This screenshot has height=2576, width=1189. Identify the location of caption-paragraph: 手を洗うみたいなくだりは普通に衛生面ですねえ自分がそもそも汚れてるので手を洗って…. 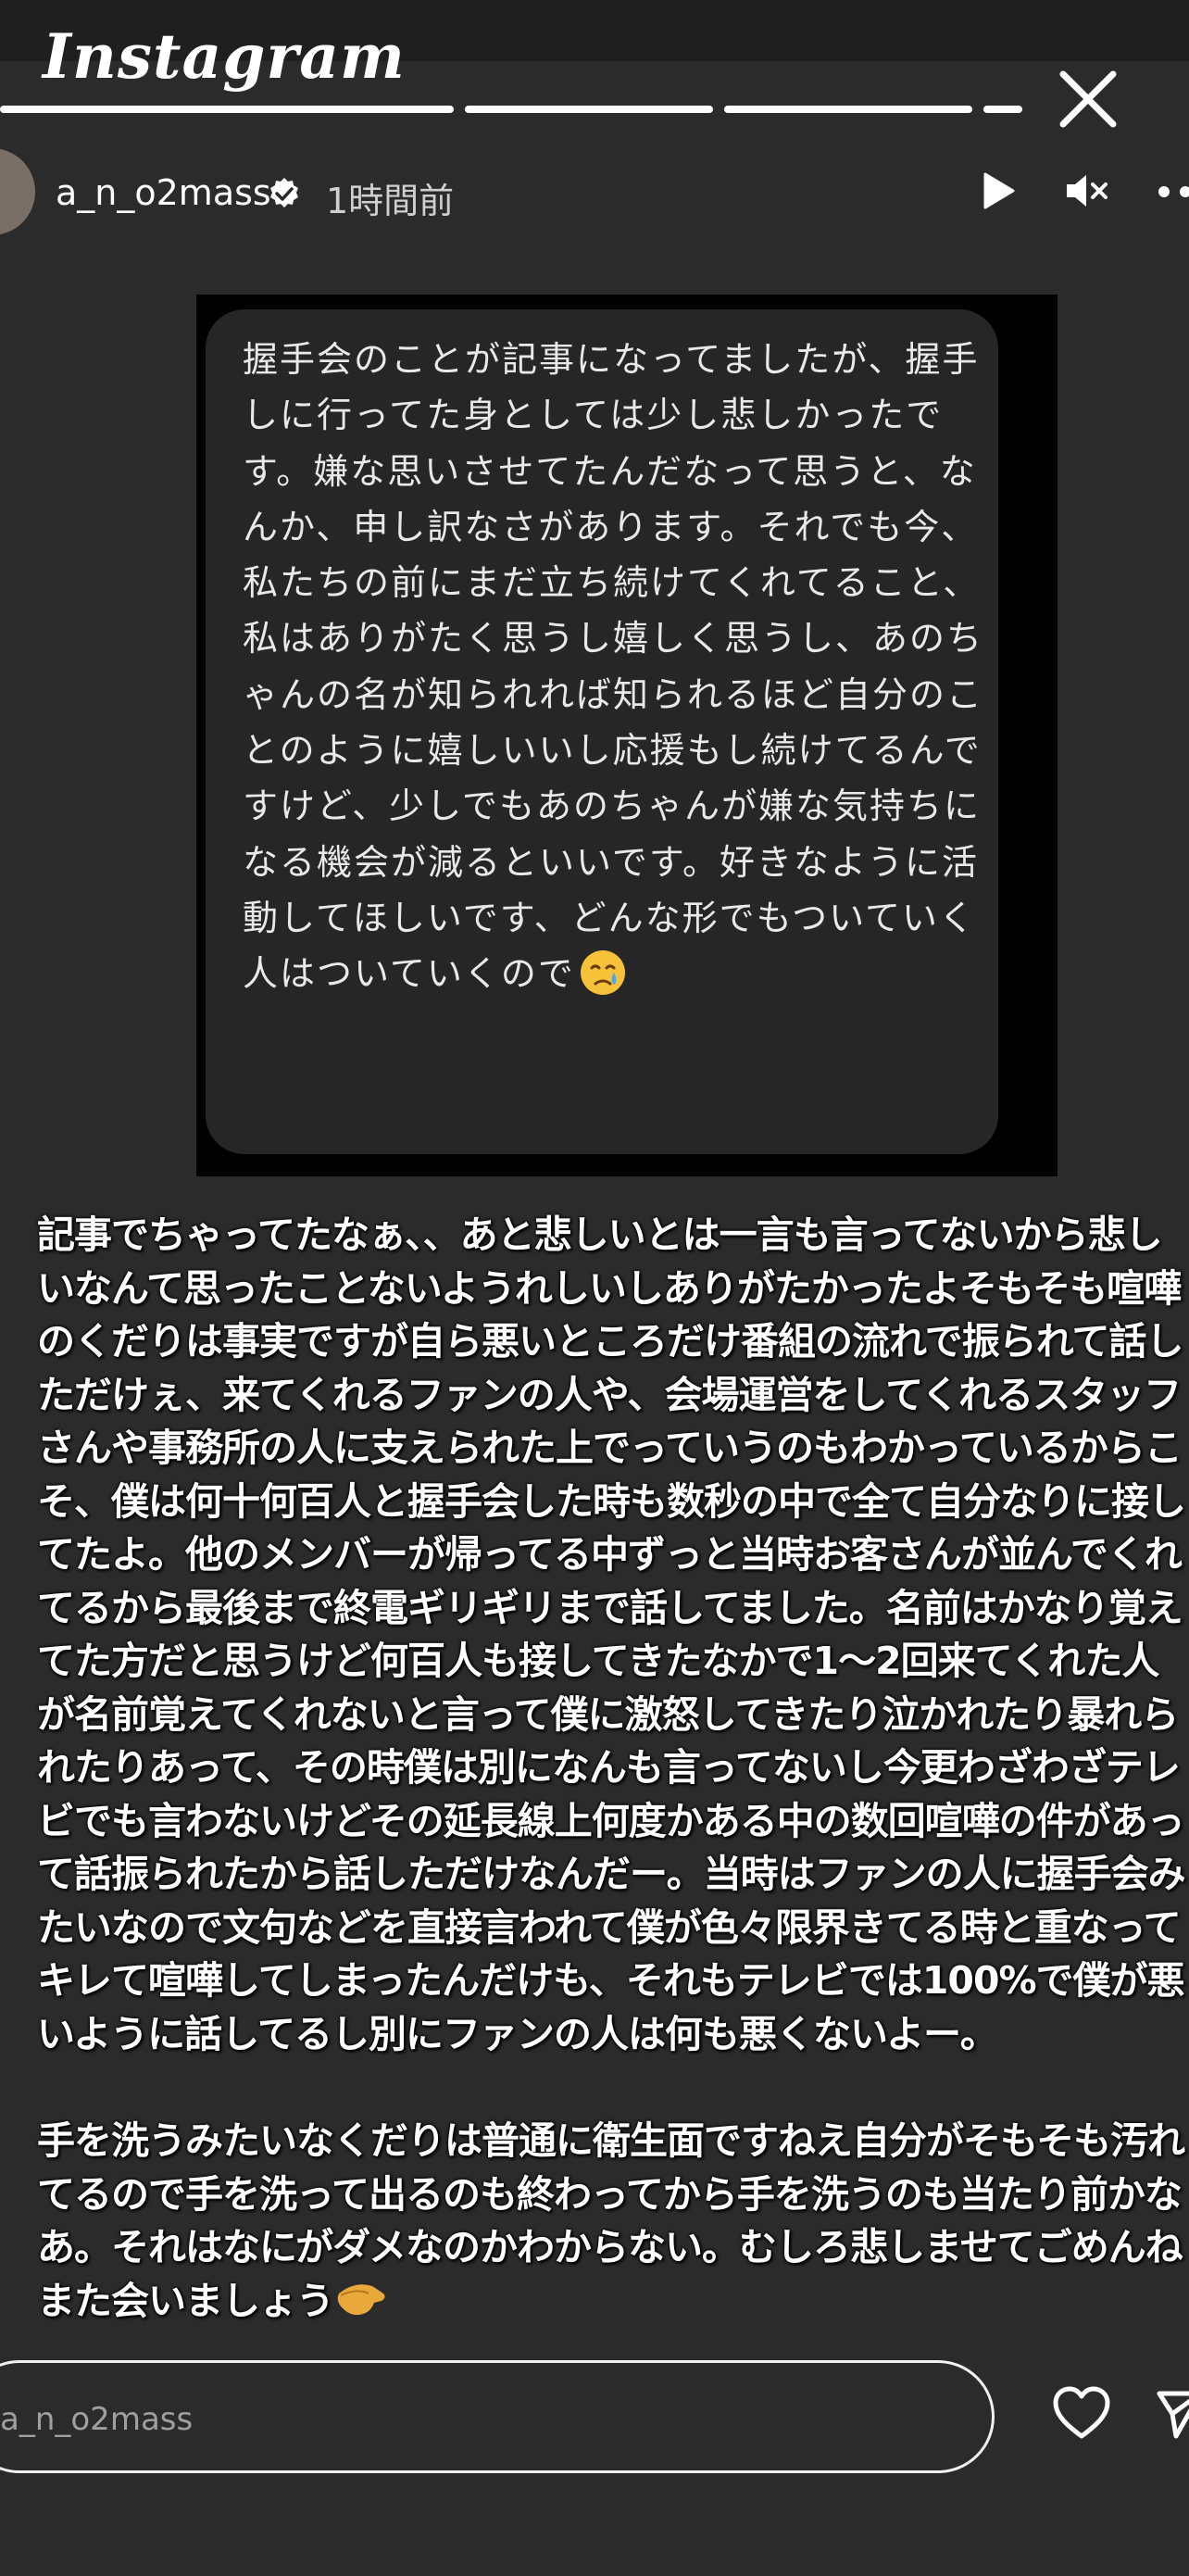
(611, 2221).